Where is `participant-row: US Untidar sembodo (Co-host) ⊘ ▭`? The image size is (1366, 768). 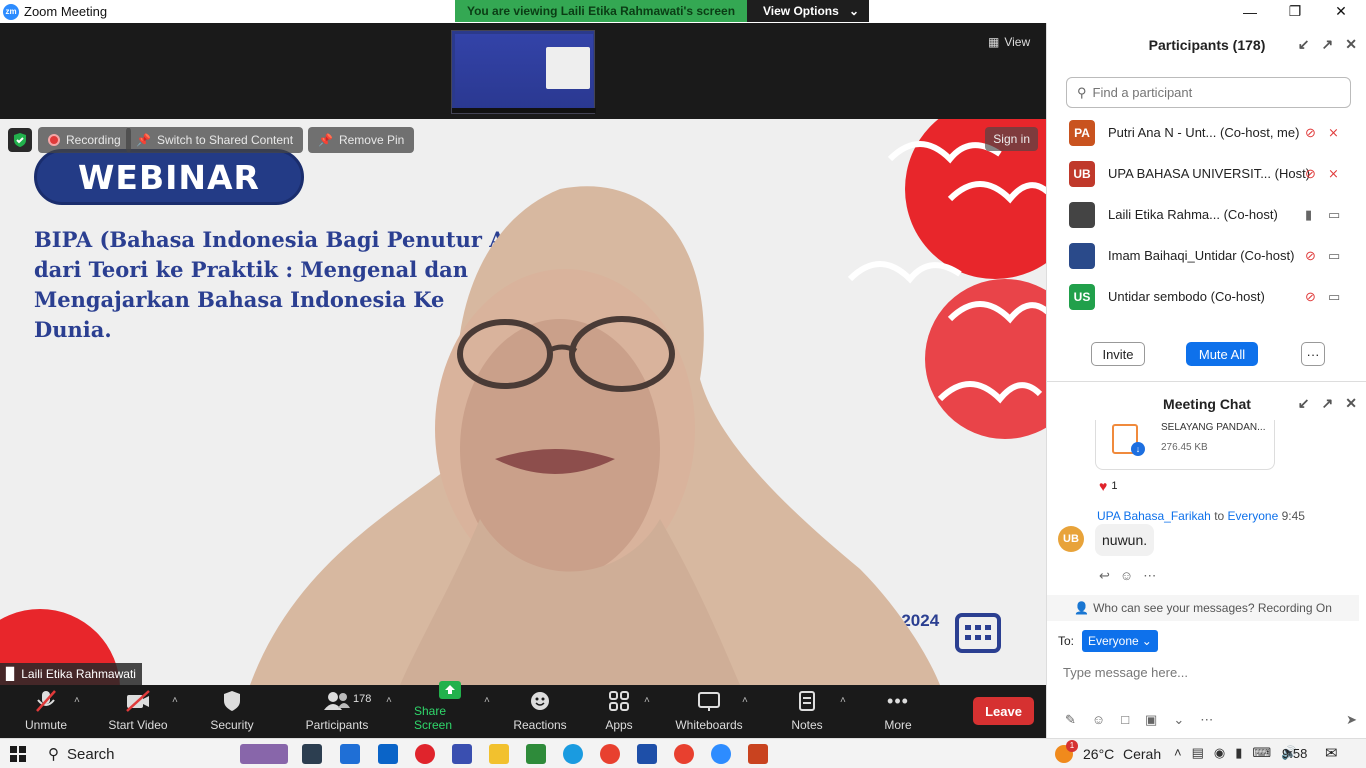
participant-row: US Untidar sembodo (Co-host) ⊘ ▭ is located at coordinates (1202, 296).